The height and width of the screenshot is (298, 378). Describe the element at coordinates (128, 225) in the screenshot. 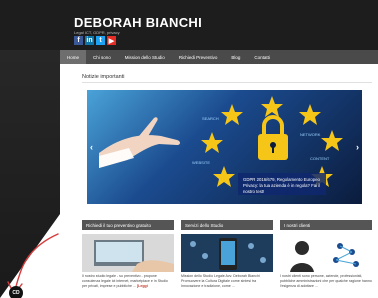

I see `widget-title: Richiedi il tuo preventivo gratuito` at that location.